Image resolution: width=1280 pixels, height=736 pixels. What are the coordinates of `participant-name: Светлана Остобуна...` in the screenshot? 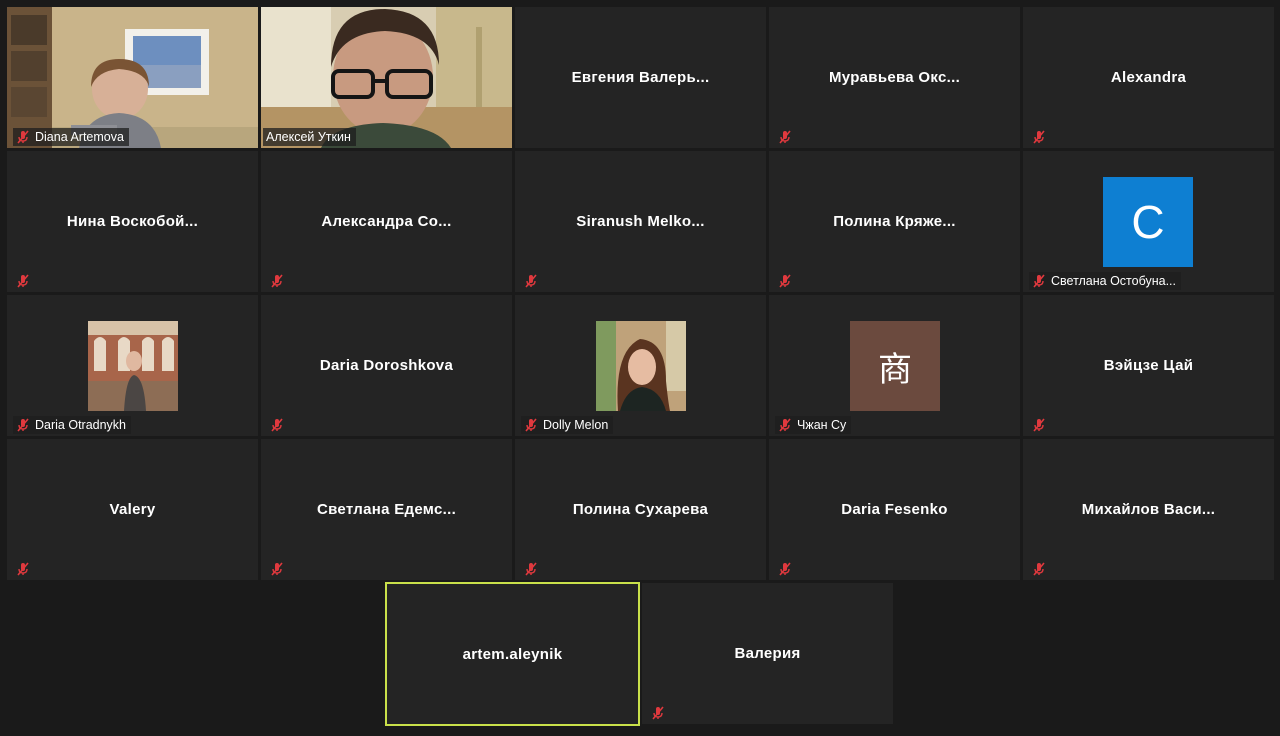 It's located at (1114, 281).